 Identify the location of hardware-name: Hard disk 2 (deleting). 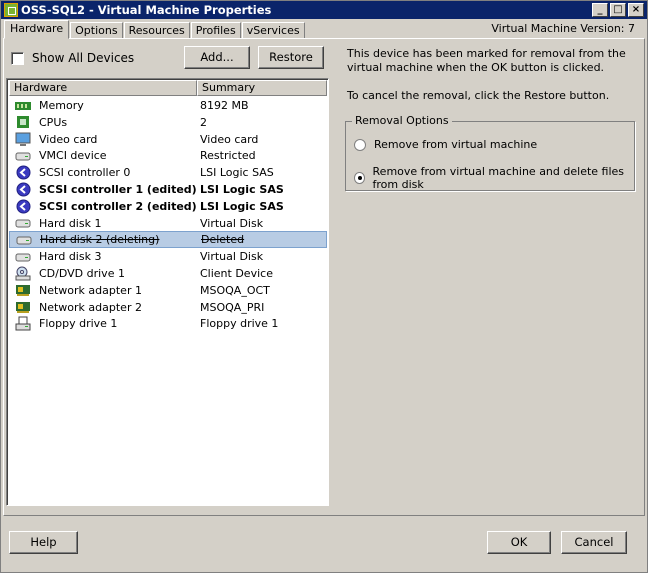
(100, 240).